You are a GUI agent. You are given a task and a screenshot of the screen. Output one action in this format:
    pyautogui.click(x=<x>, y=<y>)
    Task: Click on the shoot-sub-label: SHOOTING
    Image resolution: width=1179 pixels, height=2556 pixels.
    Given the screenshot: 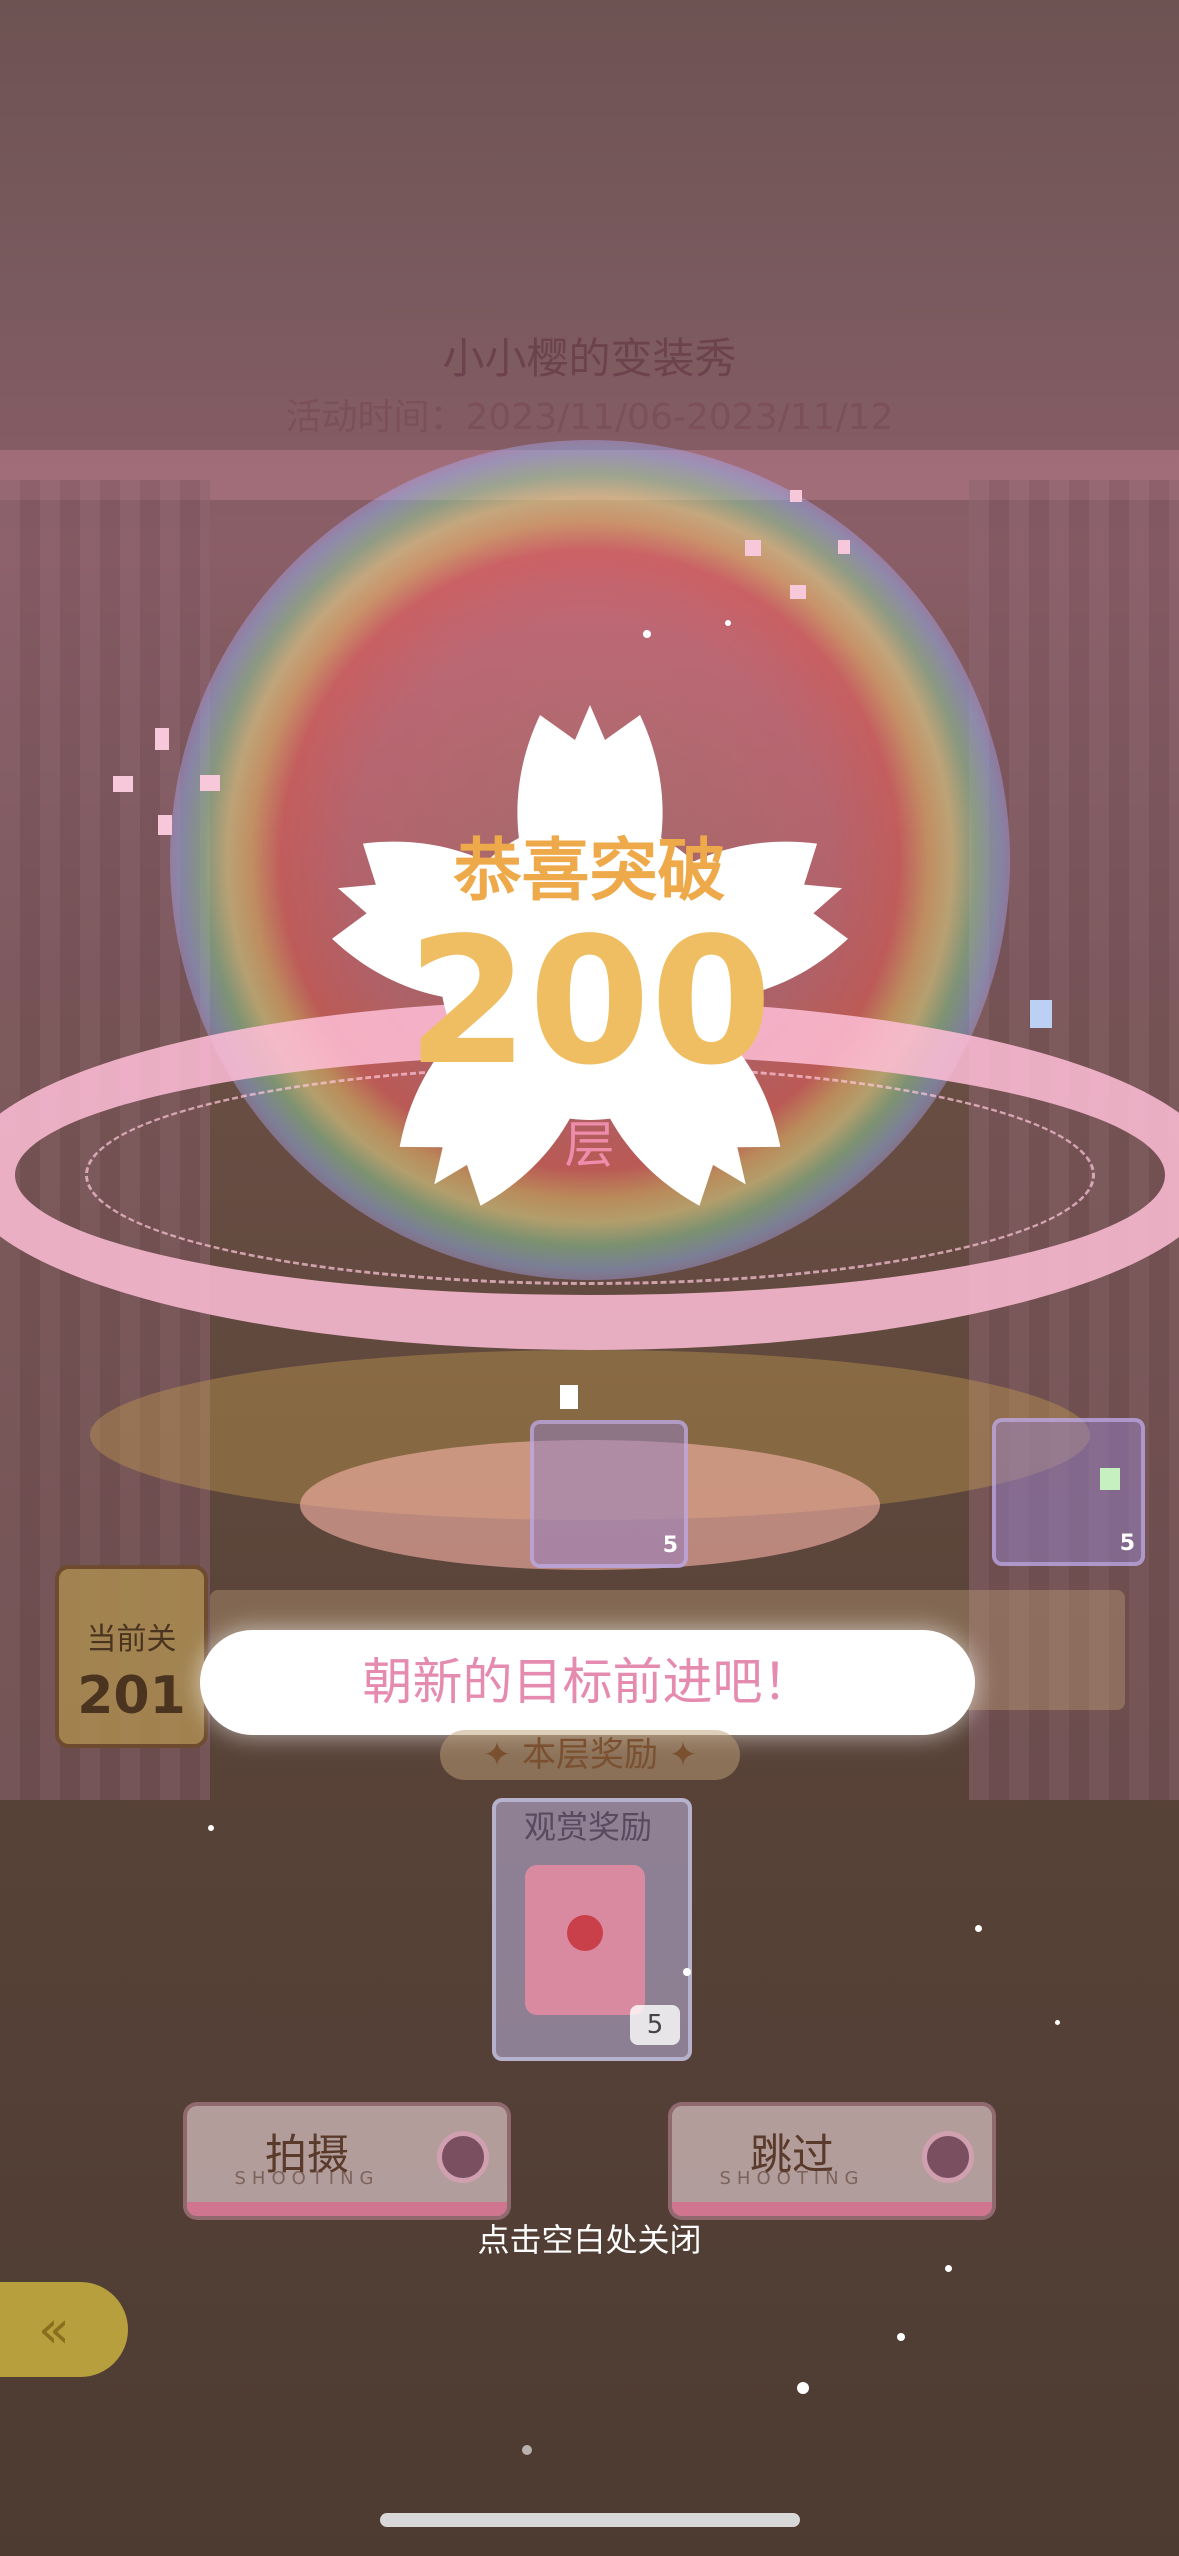 What is the action you would take?
    pyautogui.click(x=307, y=2178)
    